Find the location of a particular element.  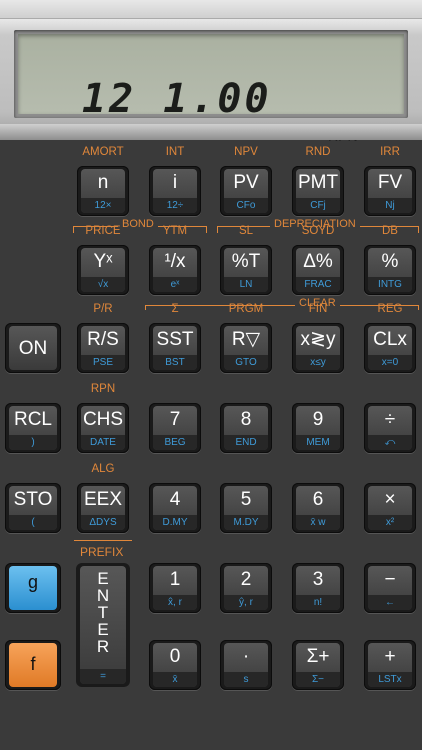

keypad-key: Yˣ √x is located at coordinates (103, 270).